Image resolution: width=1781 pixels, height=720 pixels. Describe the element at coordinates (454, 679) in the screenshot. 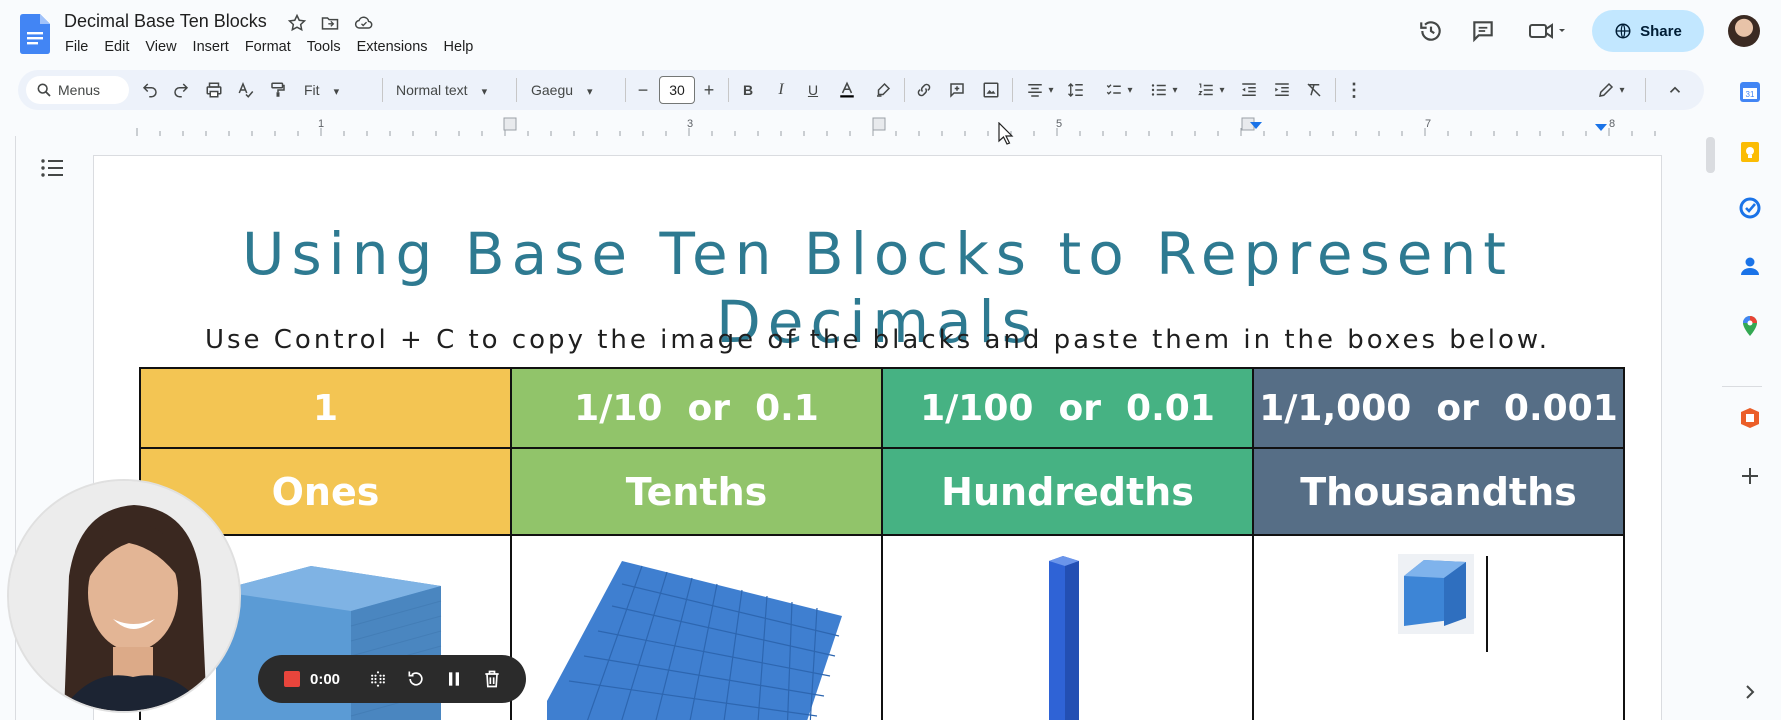

I see `pause-icon` at that location.